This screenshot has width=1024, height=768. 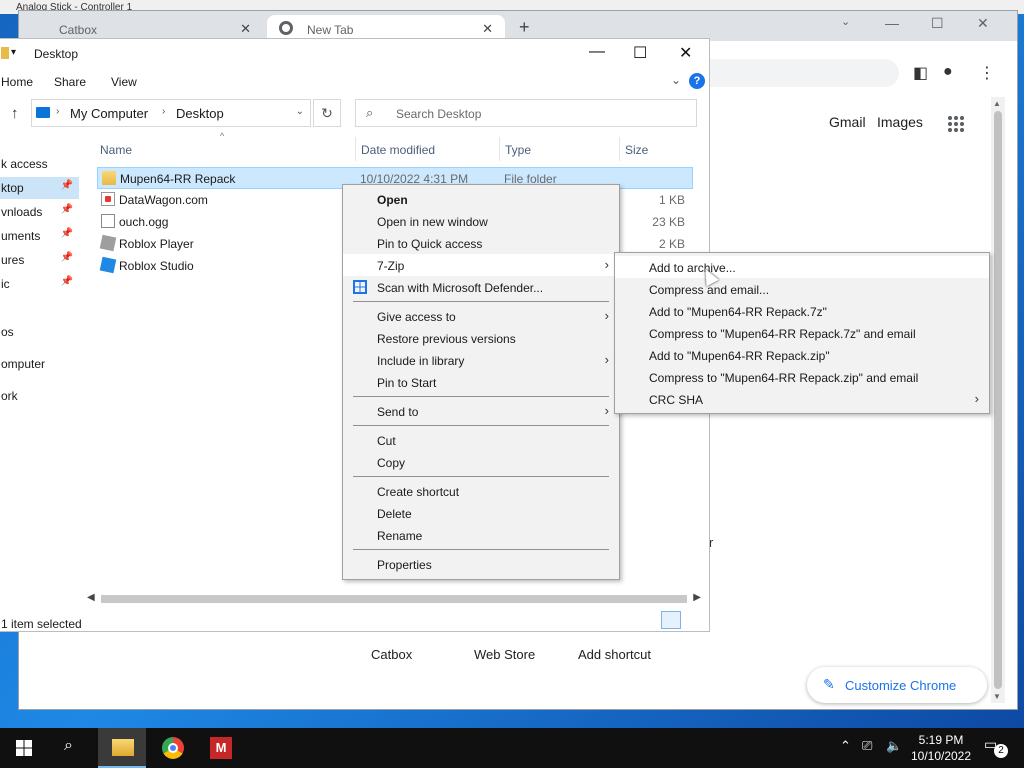 I want to click on menu-item-open: Open, so click(x=481, y=199).